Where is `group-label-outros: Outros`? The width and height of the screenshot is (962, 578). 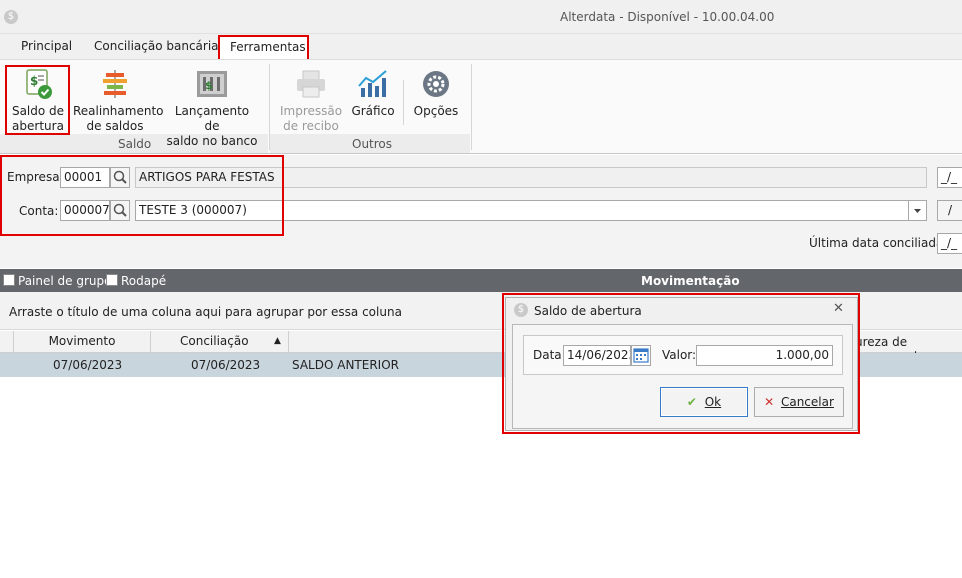
group-label-outros: Outros is located at coordinates (372, 144).